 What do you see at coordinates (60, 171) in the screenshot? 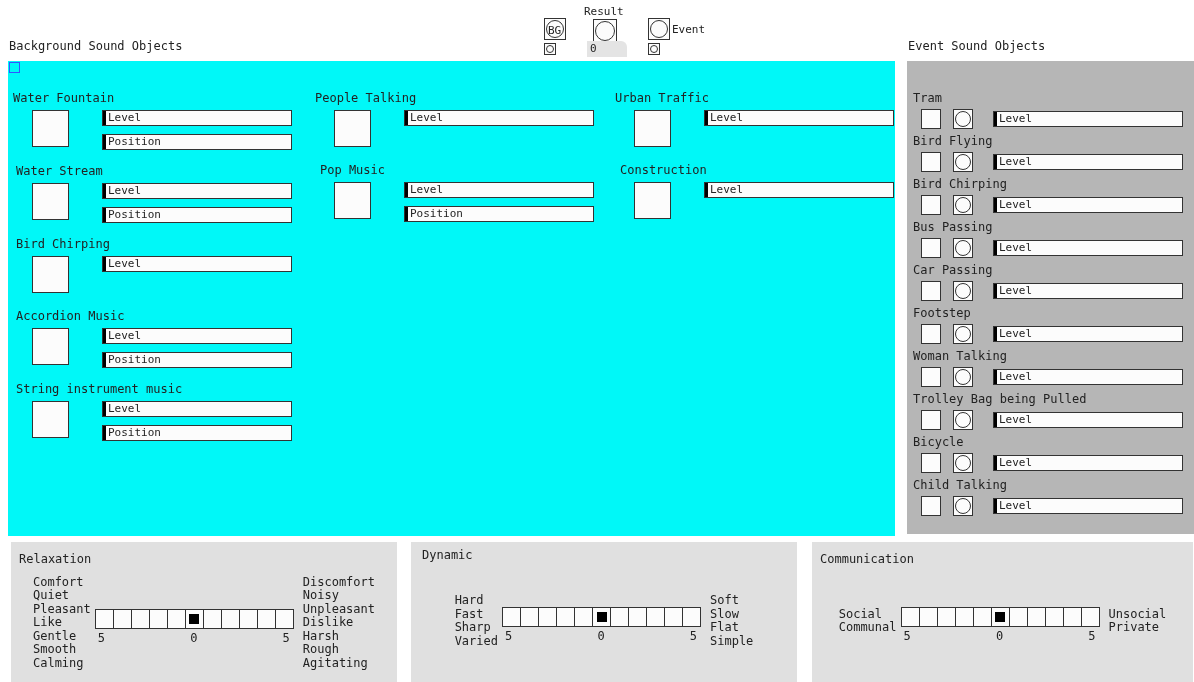
I see `sound-label: Water Stream` at bounding box center [60, 171].